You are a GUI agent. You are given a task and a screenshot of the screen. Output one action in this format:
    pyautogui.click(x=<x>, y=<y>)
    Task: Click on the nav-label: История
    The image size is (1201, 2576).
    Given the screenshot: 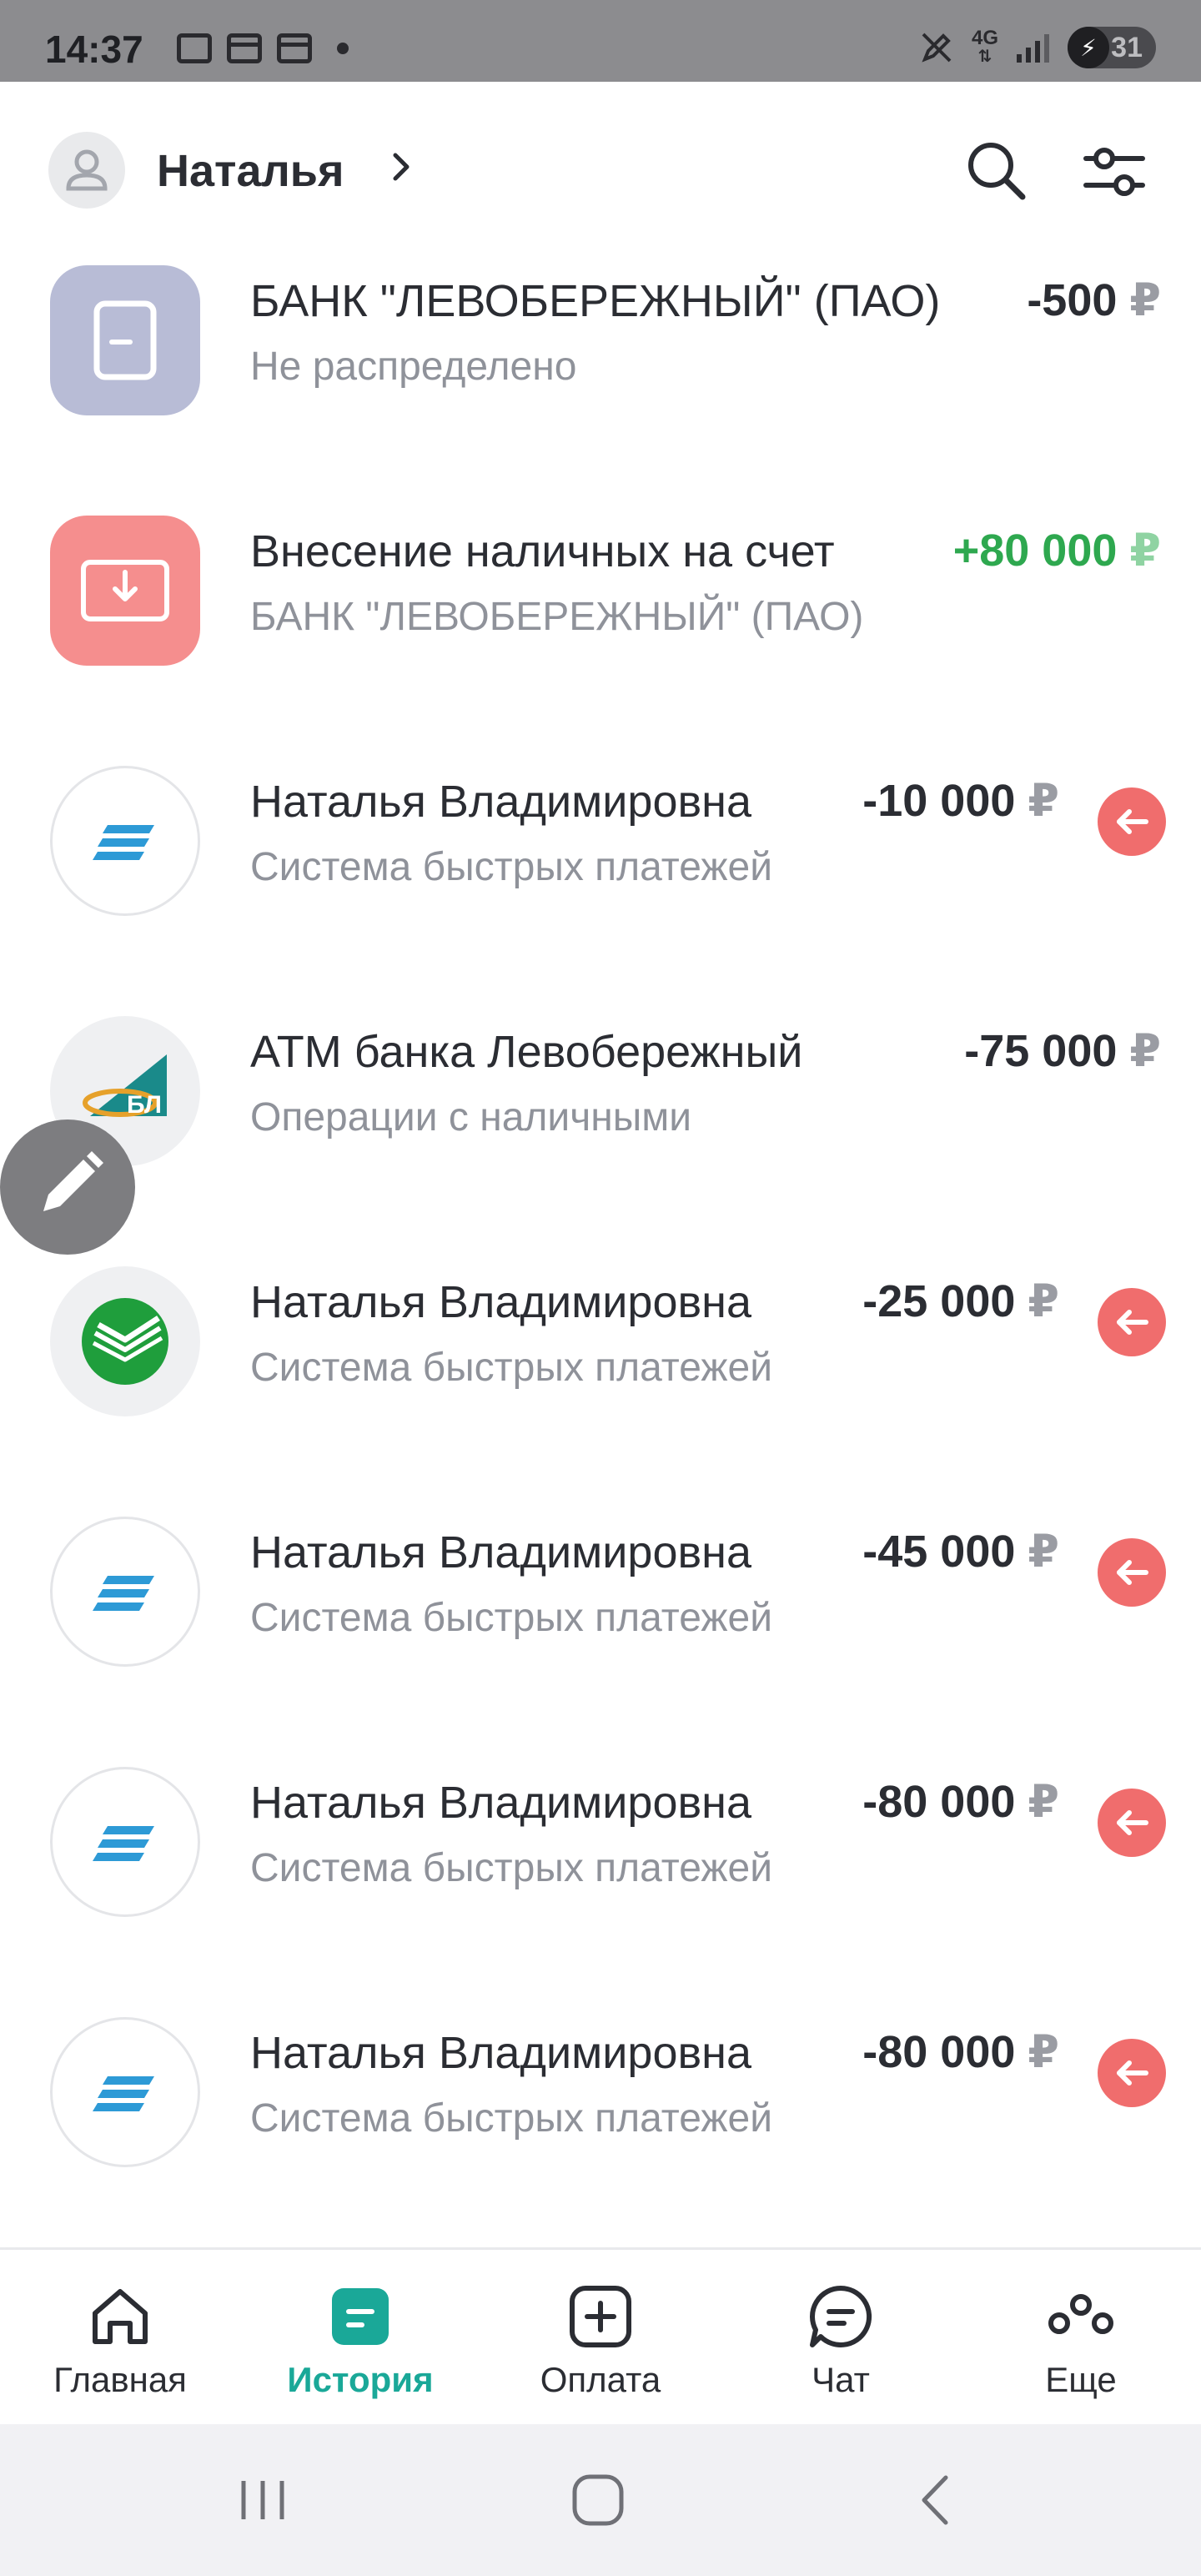 What is the action you would take?
    pyautogui.click(x=361, y=2379)
    